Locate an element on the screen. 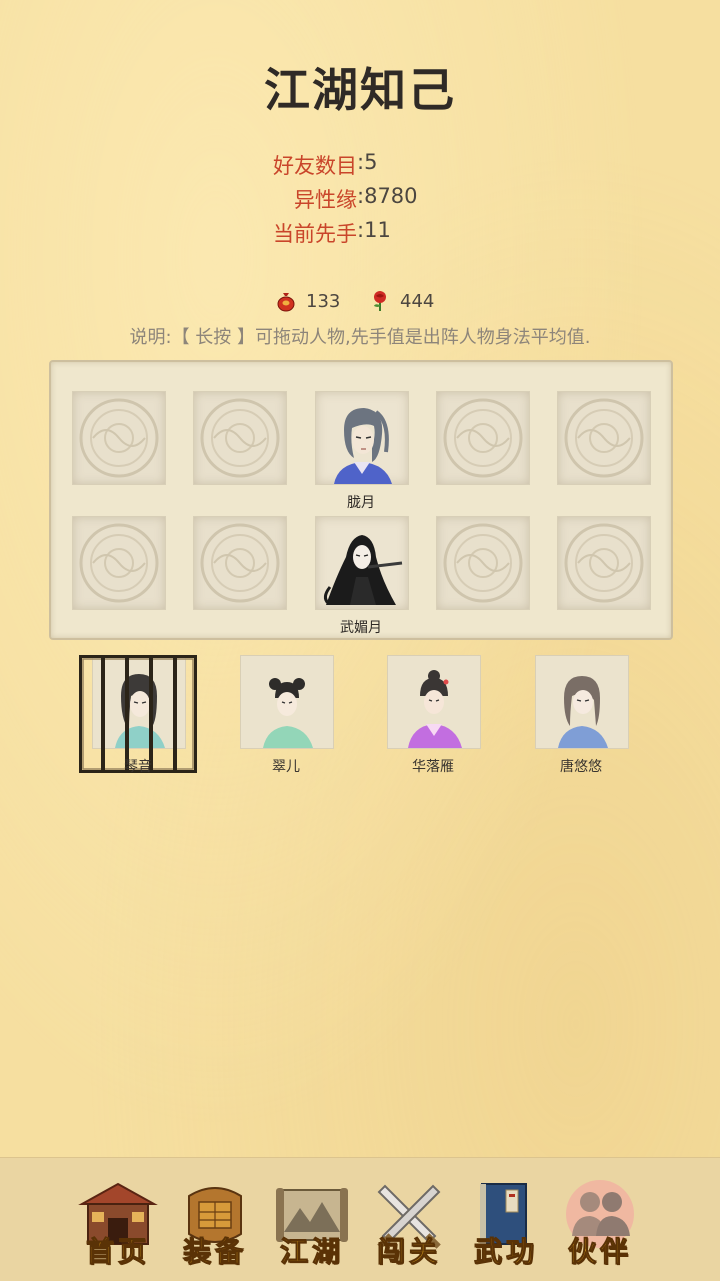 The width and height of the screenshot is (720, 1281). nav-label: 装备 is located at coordinates (214, 1252).